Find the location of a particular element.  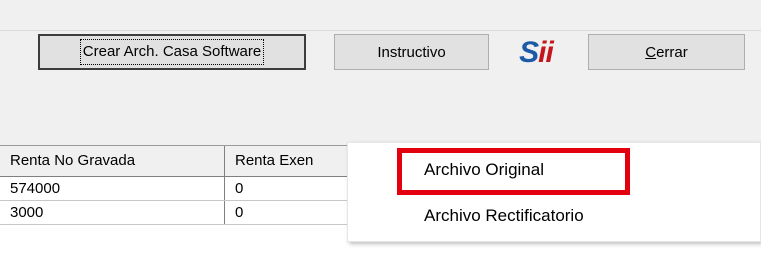

create-file-button-label: Crear Arch. Casa Software is located at coordinates (172, 52).